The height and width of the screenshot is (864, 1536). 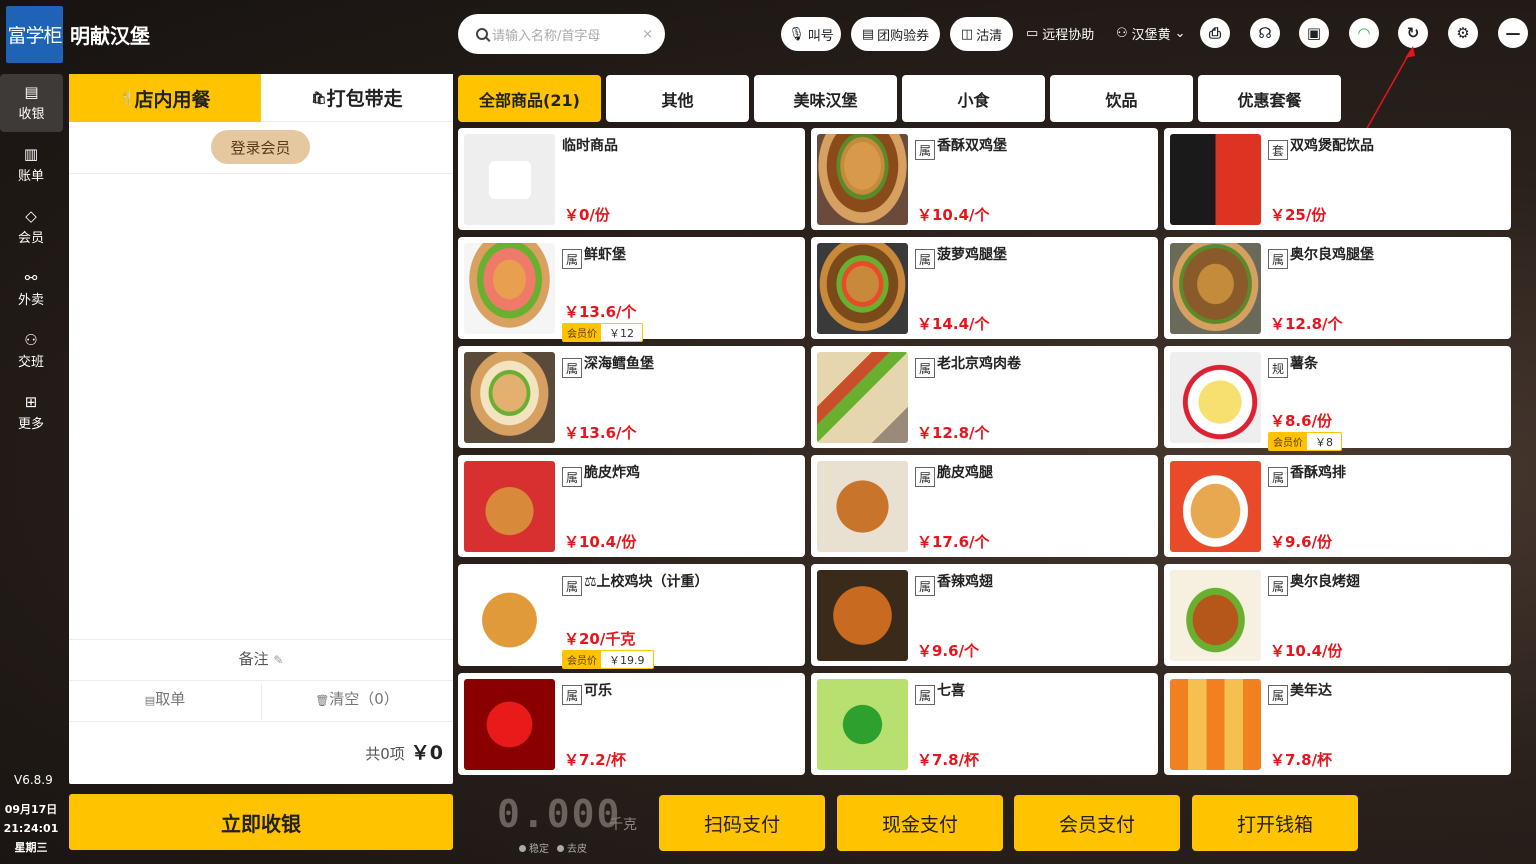 I want to click on clock-date: 09月17日, so click(x=31, y=809).